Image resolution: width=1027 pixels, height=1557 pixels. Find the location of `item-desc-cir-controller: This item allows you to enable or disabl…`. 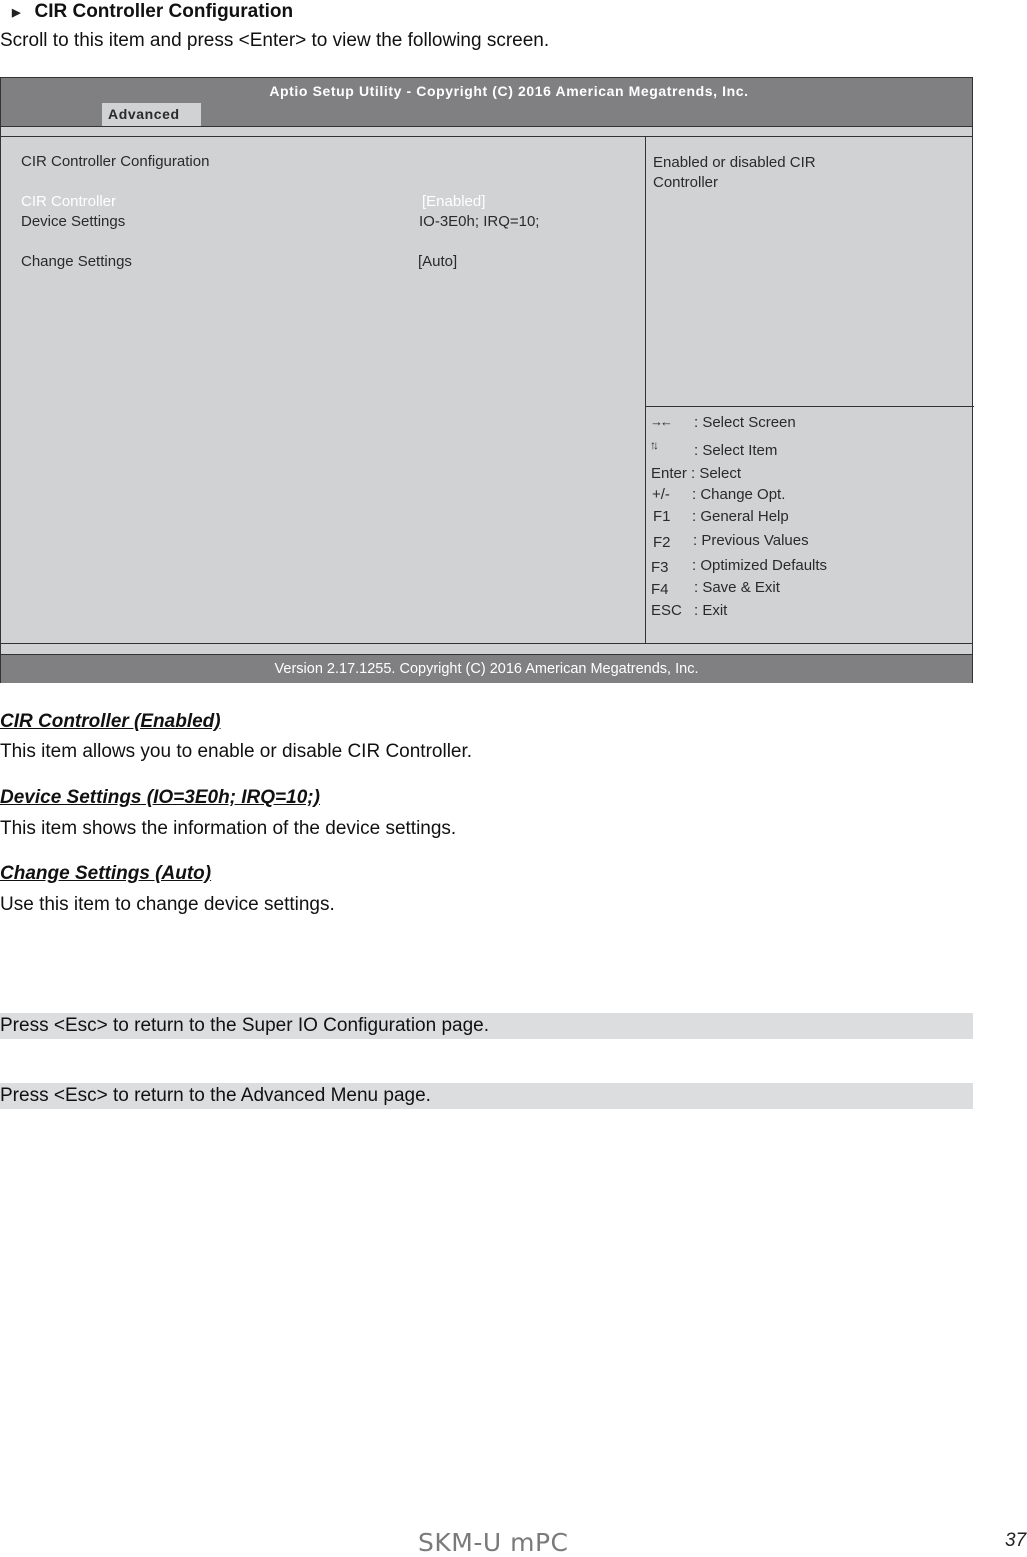

item-desc-cir-controller: This item allows you to enable or disabl… is located at coordinates (236, 751).